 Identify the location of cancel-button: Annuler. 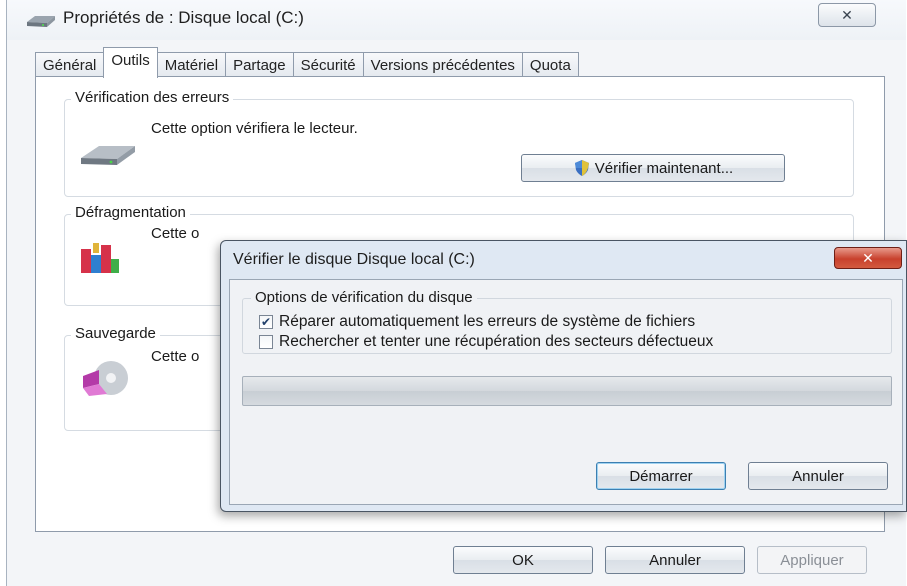
(675, 560).